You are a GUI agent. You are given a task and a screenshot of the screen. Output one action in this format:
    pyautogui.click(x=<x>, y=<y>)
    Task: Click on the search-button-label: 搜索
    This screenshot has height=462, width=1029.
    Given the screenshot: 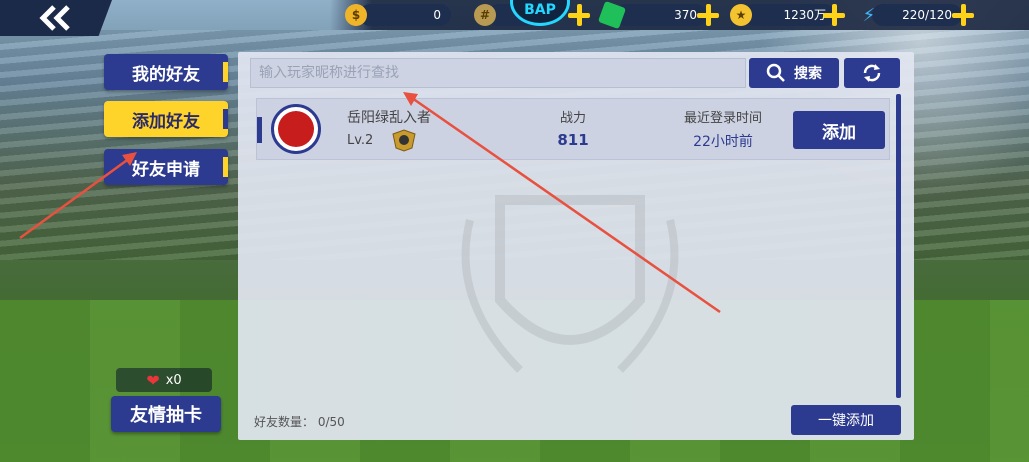 What is the action you would take?
    pyautogui.click(x=808, y=74)
    